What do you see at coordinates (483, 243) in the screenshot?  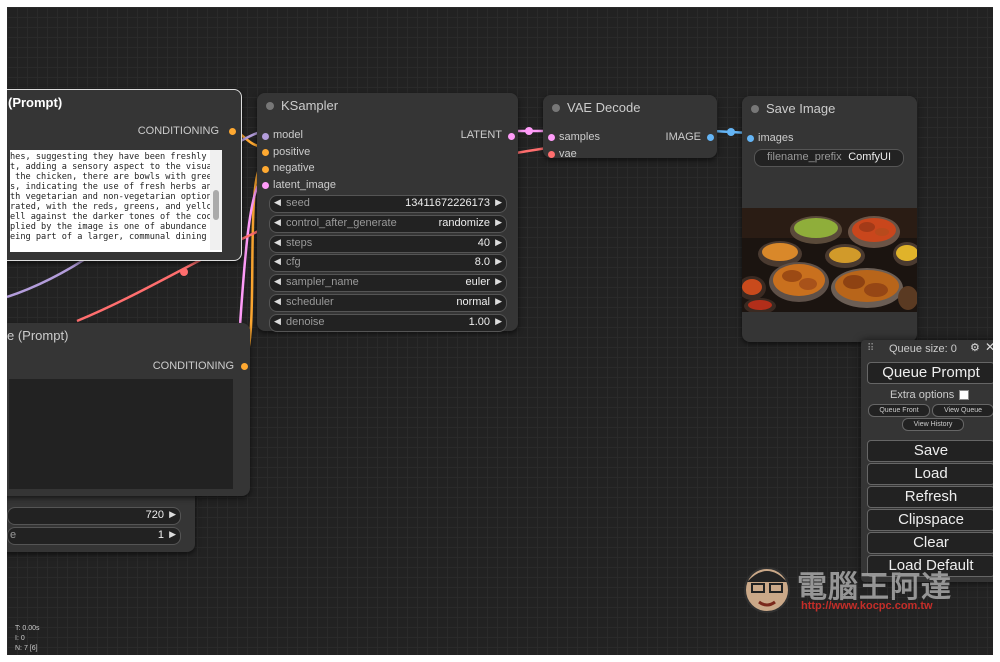 I see `widget-value: 40` at bounding box center [483, 243].